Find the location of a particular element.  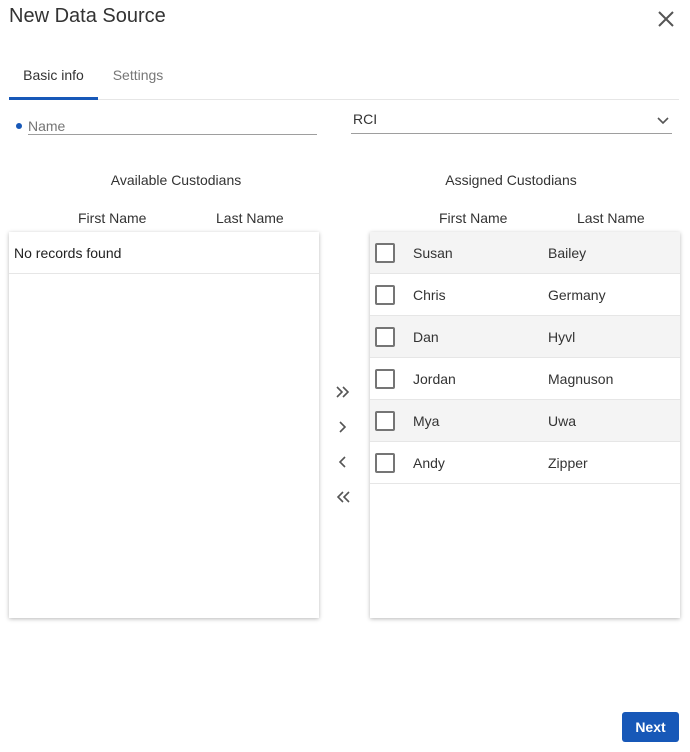

first-name-cell: Mya is located at coordinates (426, 421).